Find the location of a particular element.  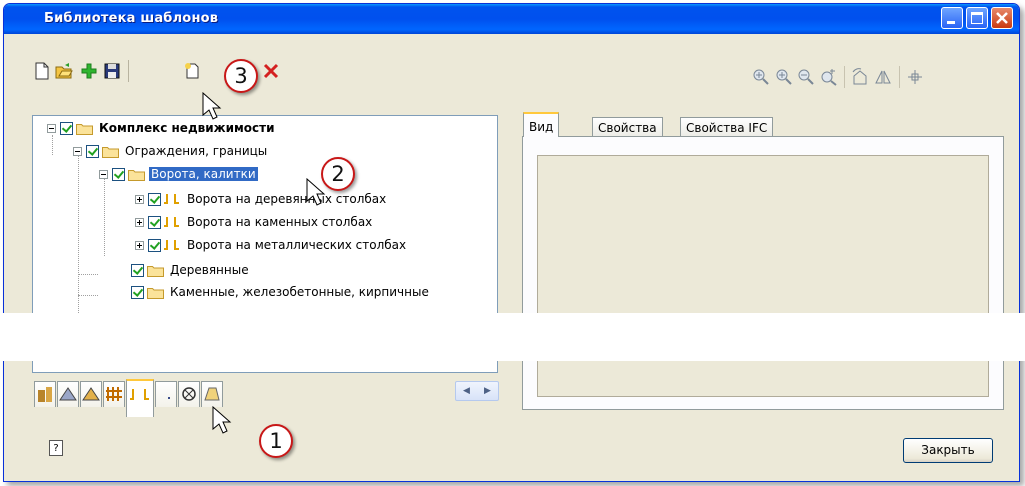

tab-properties: Свойства is located at coordinates (627, 127).